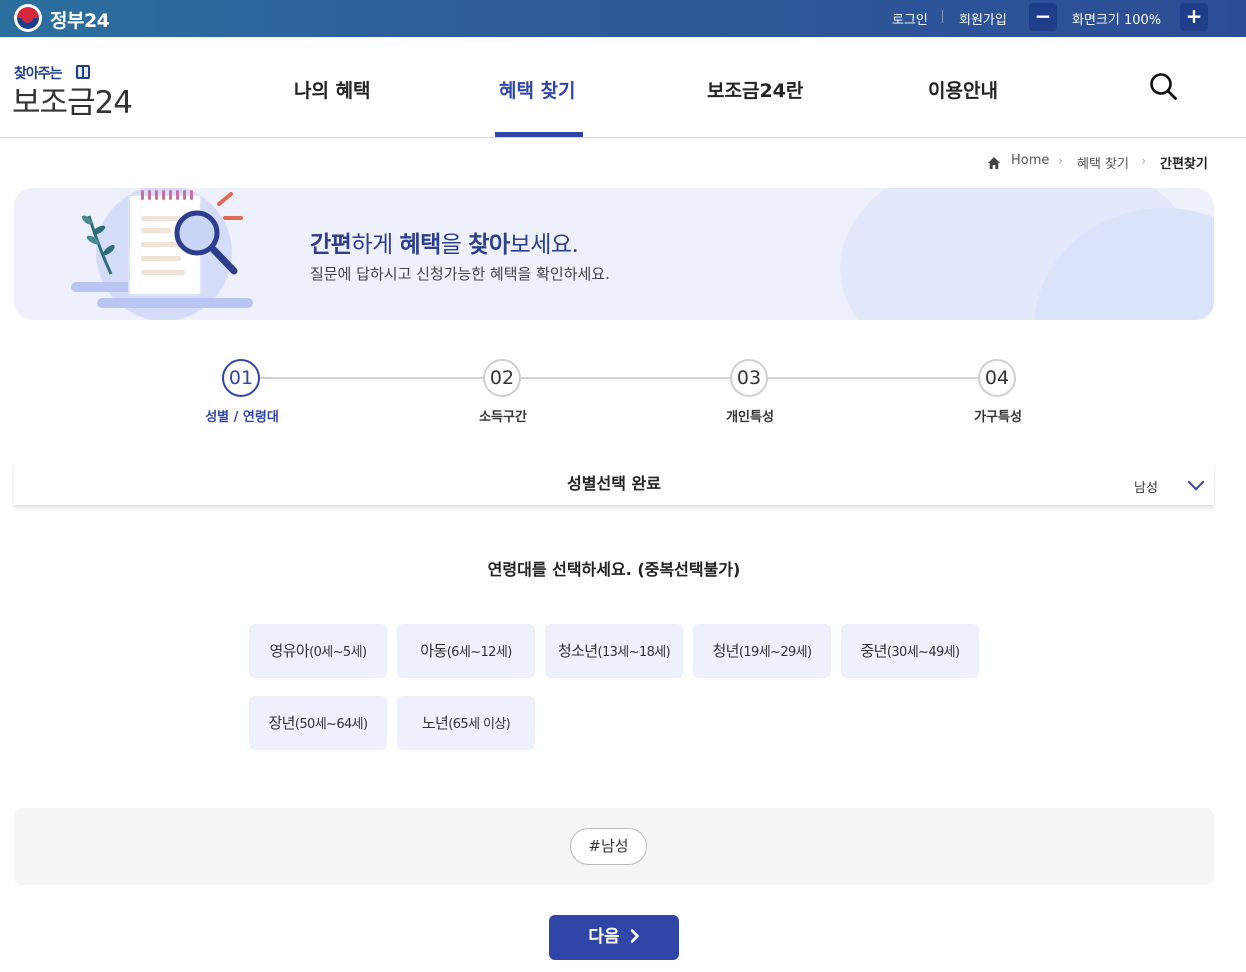 The width and height of the screenshot is (1246, 972). What do you see at coordinates (749, 378) in the screenshot?
I see `step-3-circle: 03` at bounding box center [749, 378].